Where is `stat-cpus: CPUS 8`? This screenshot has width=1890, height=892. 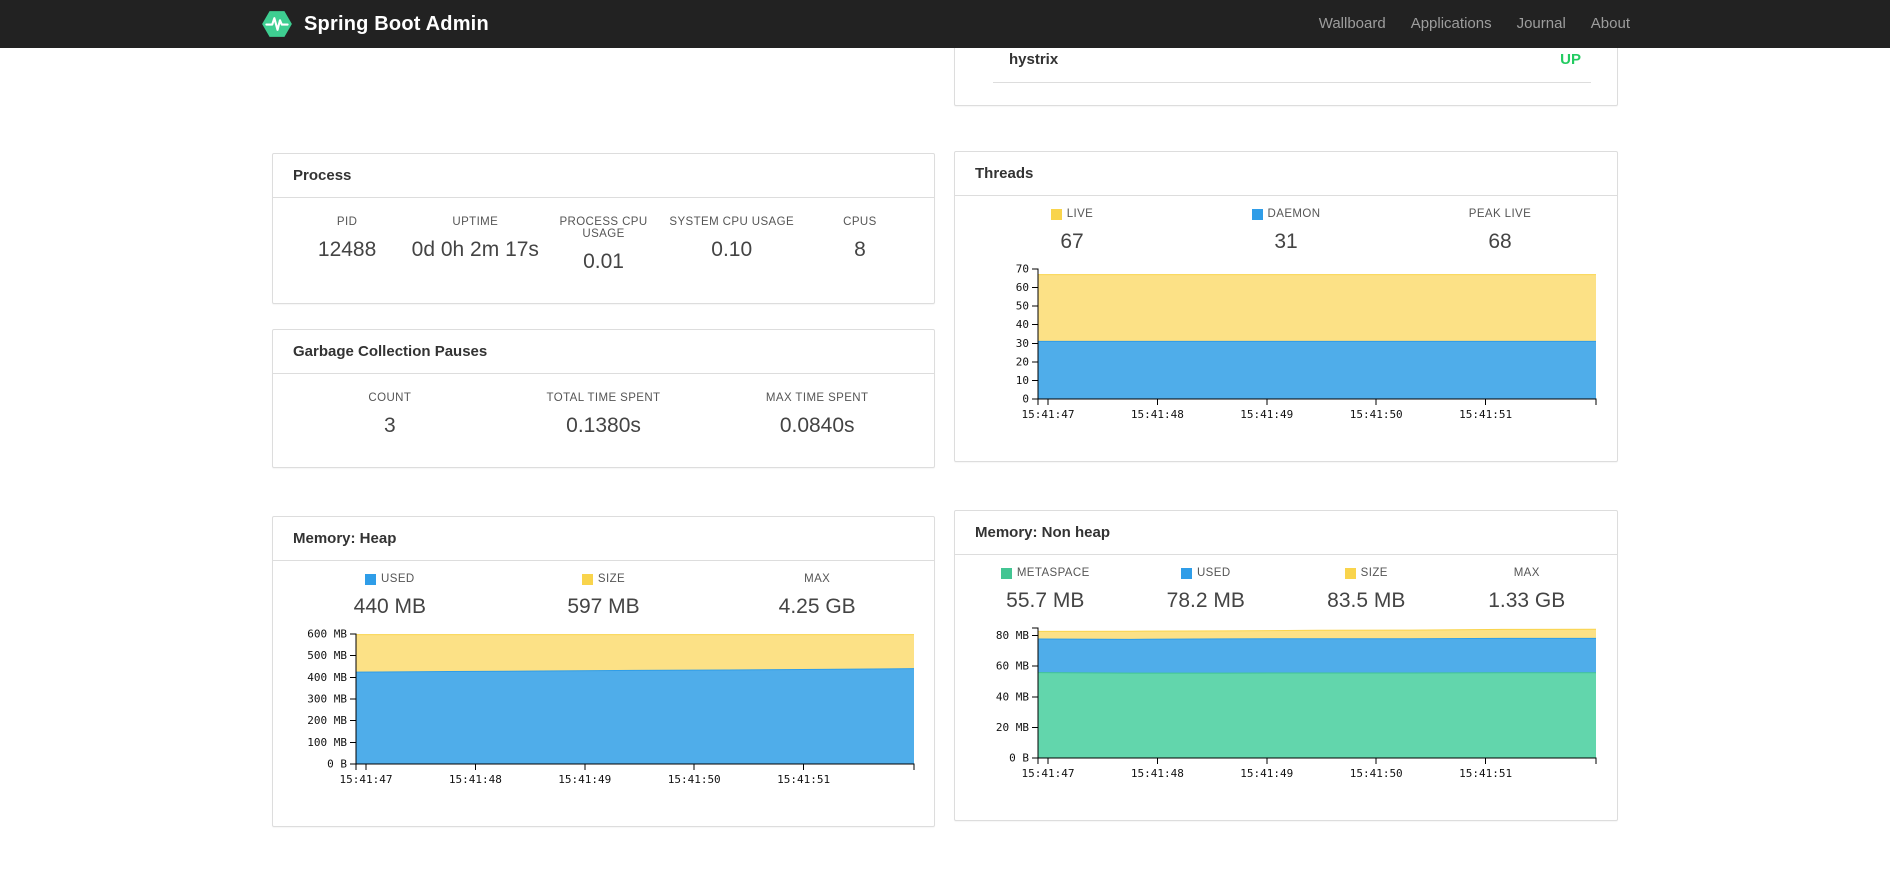 stat-cpus: CPUS 8 is located at coordinates (860, 245).